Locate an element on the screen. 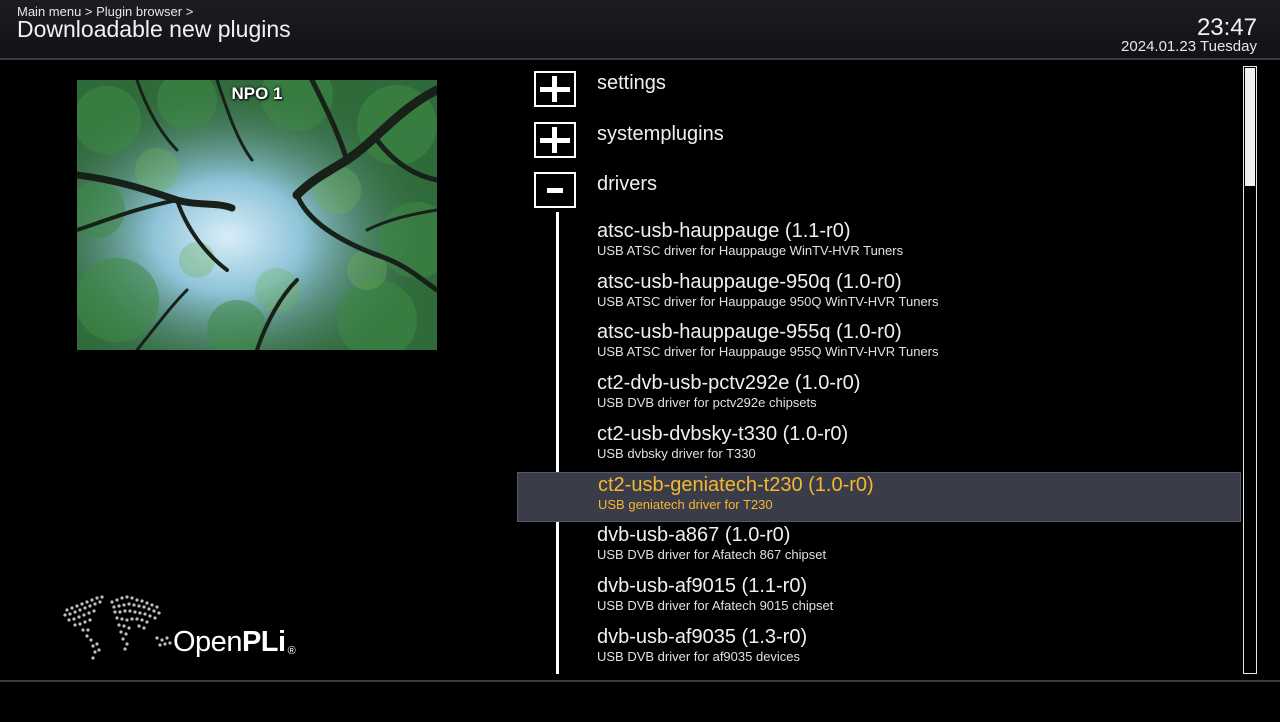 Image resolution: width=1280 pixels, height=722 pixels. plugin-name: ct2-usb-geniatech-t230 (1.0-r0) is located at coordinates (736, 485).